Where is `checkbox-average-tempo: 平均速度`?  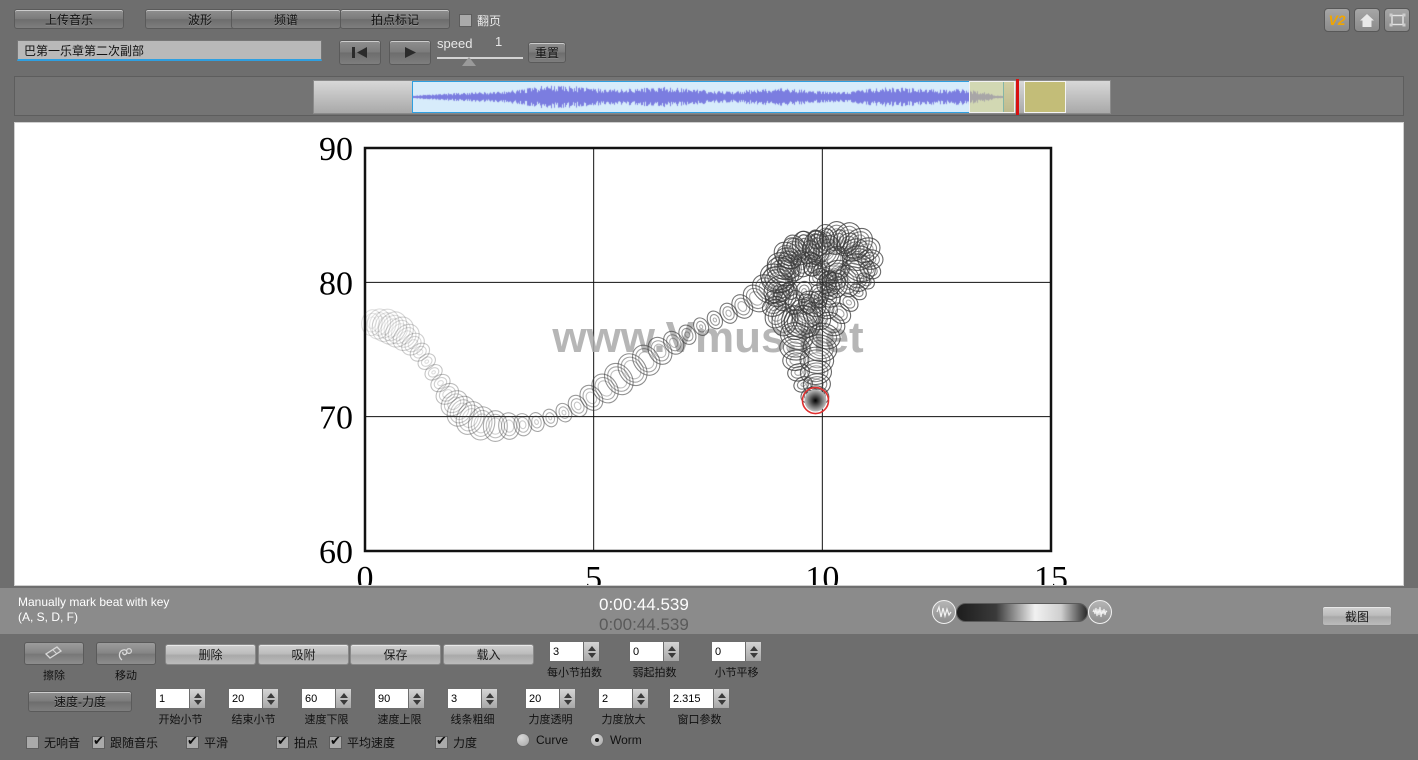 checkbox-average-tempo: 平均速度 is located at coordinates (362, 742).